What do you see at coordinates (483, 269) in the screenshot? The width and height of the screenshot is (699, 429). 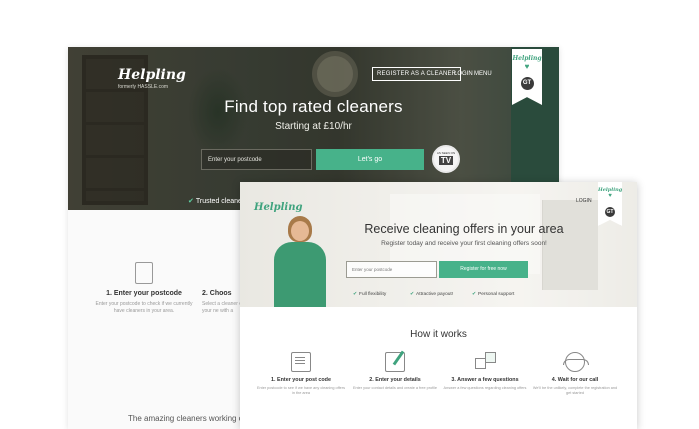 I see `register-free-button: Register for free now` at bounding box center [483, 269].